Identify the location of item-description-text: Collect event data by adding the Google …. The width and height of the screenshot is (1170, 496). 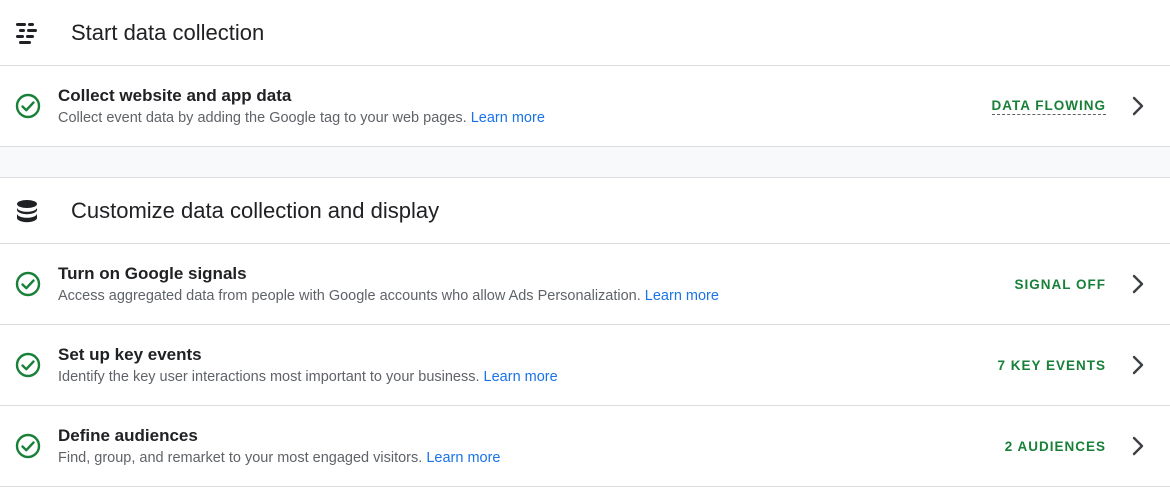
(262, 117).